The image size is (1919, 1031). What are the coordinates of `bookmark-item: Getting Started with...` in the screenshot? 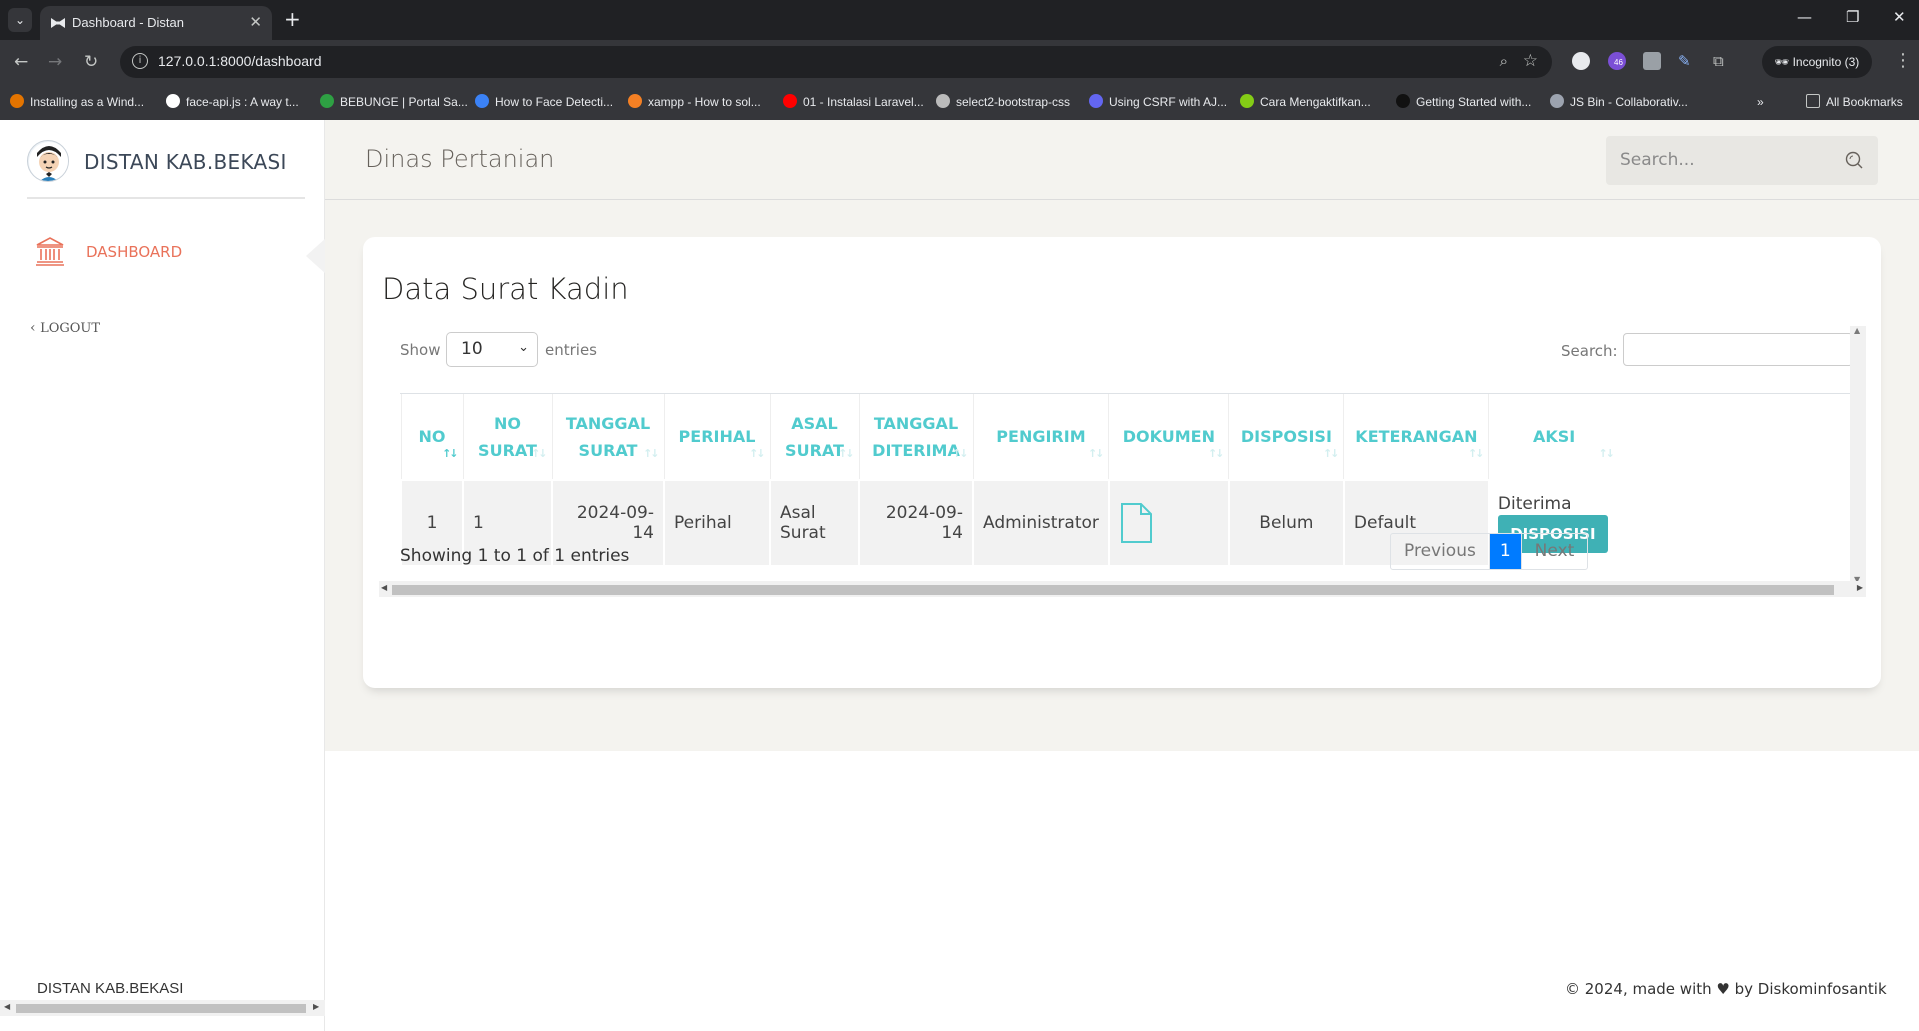 It's located at (1463, 102).